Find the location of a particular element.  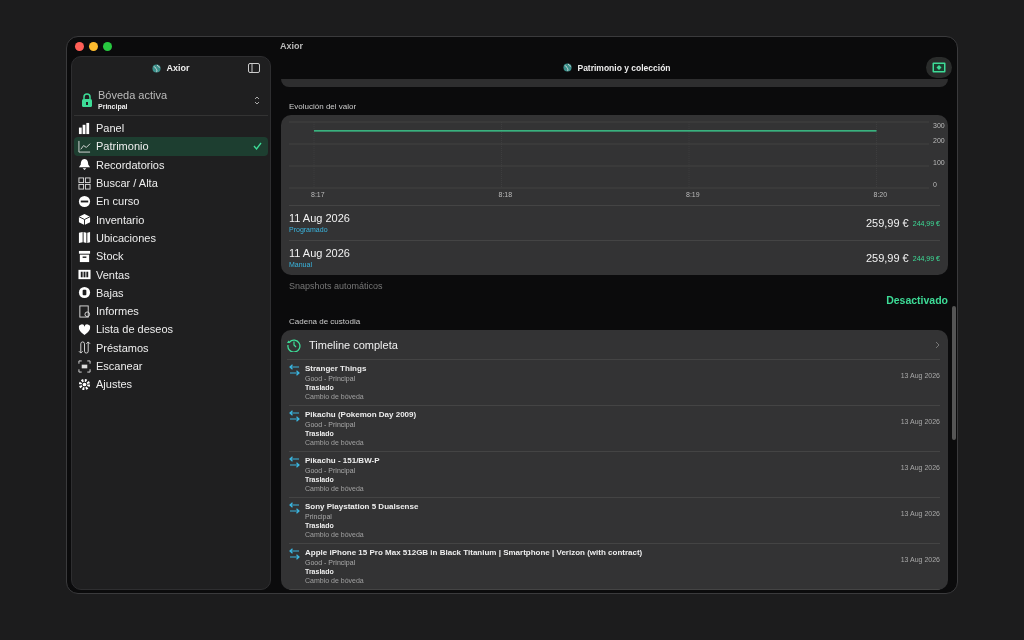

sidebar-item: Inventario is located at coordinates (171, 219).